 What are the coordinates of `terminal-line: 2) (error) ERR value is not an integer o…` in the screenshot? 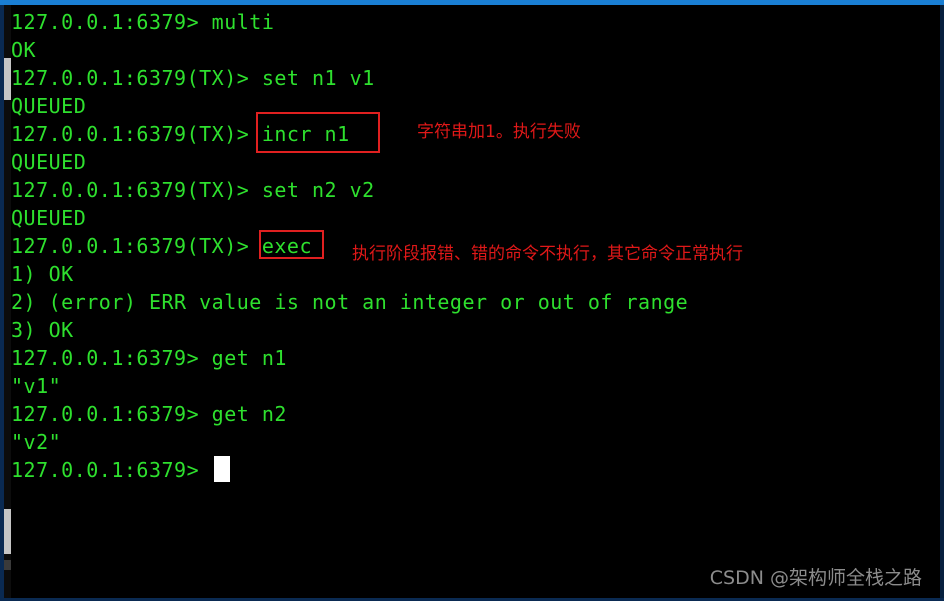 It's located at (350, 302).